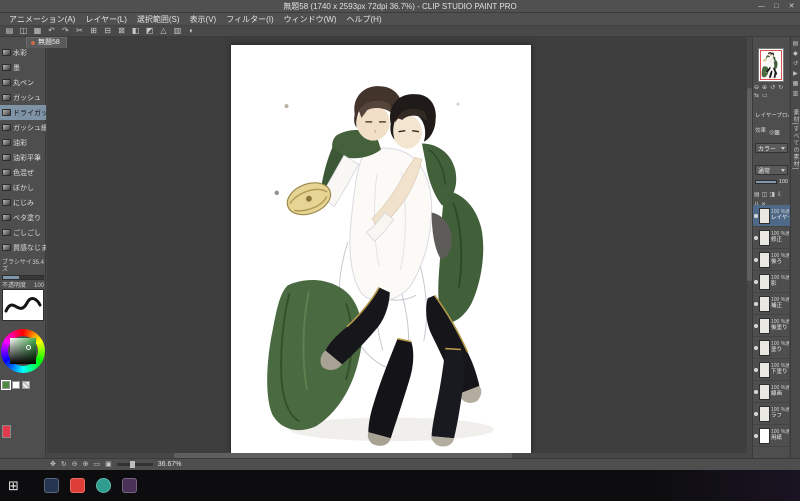 The image size is (800, 501). What do you see at coordinates (771, 282) in the screenshot?
I see `layer-row: 100 %通常 影` at bounding box center [771, 282].